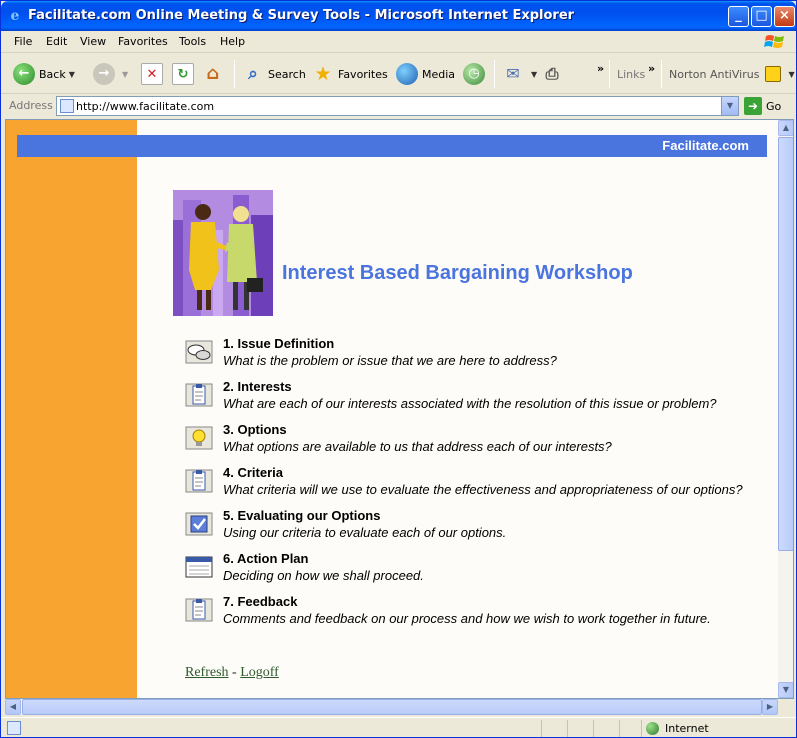 The image size is (797, 738). I want to click on menu-help: Help, so click(232, 41).